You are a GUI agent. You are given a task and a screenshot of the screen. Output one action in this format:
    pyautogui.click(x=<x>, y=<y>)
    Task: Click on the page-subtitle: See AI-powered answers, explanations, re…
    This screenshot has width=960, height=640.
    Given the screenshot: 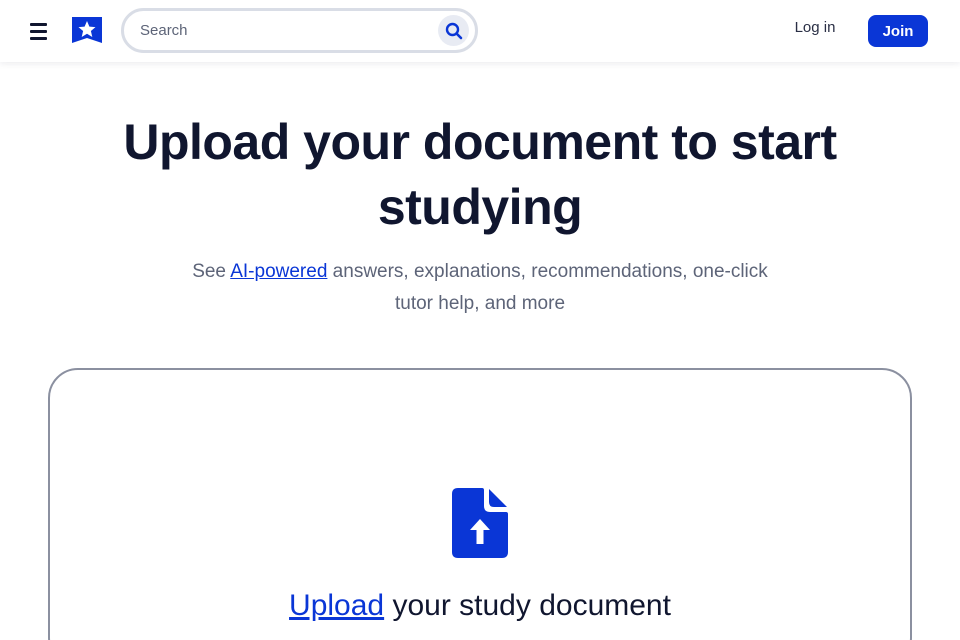 What is the action you would take?
    pyautogui.click(x=480, y=288)
    